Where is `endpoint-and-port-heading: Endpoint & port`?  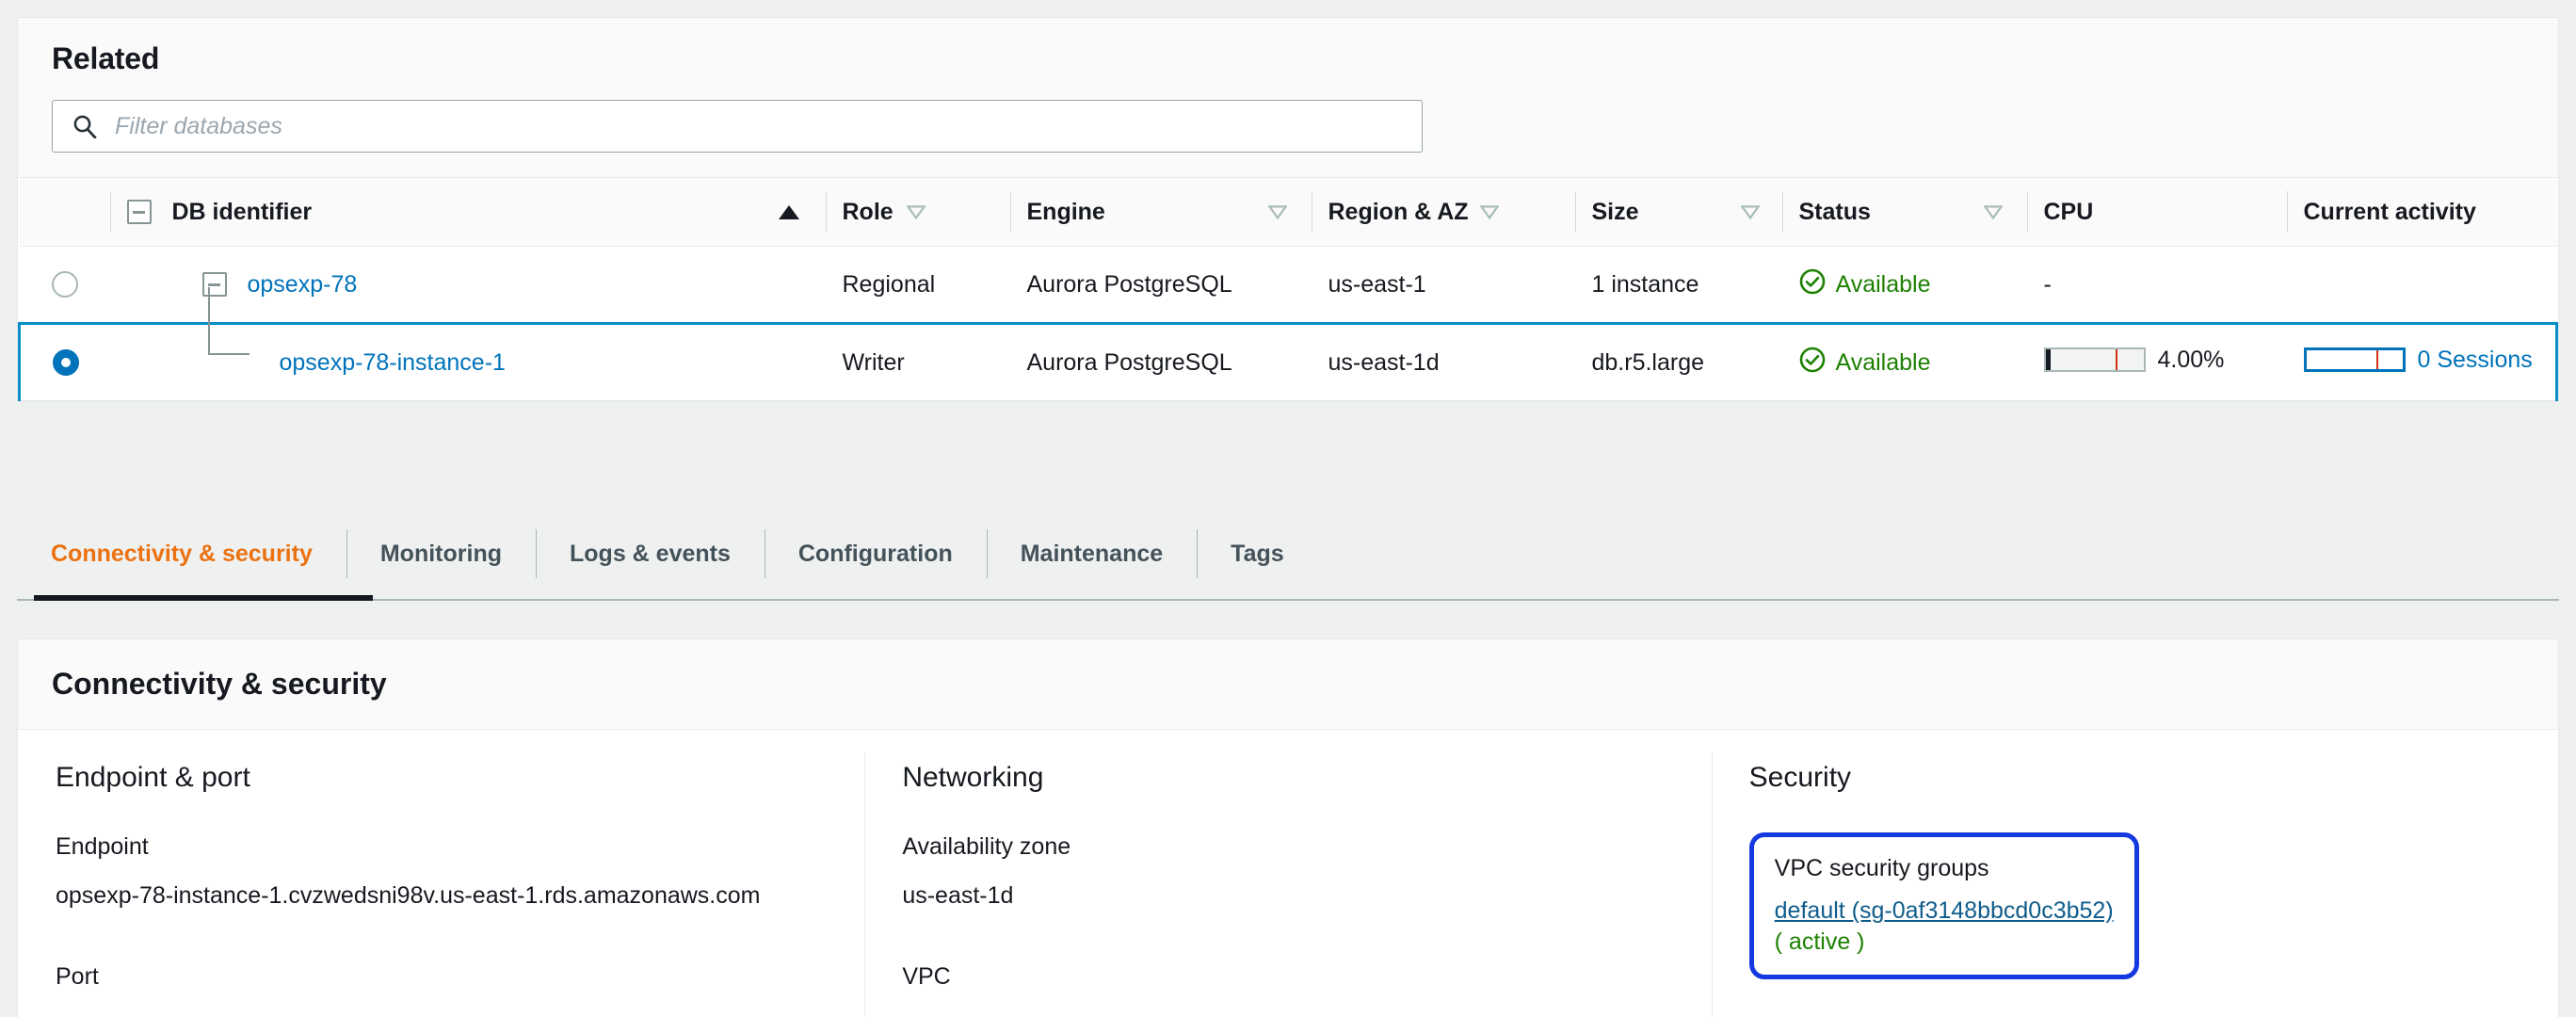
endpoint-and-port-heading: Endpoint & port is located at coordinates (153, 778).